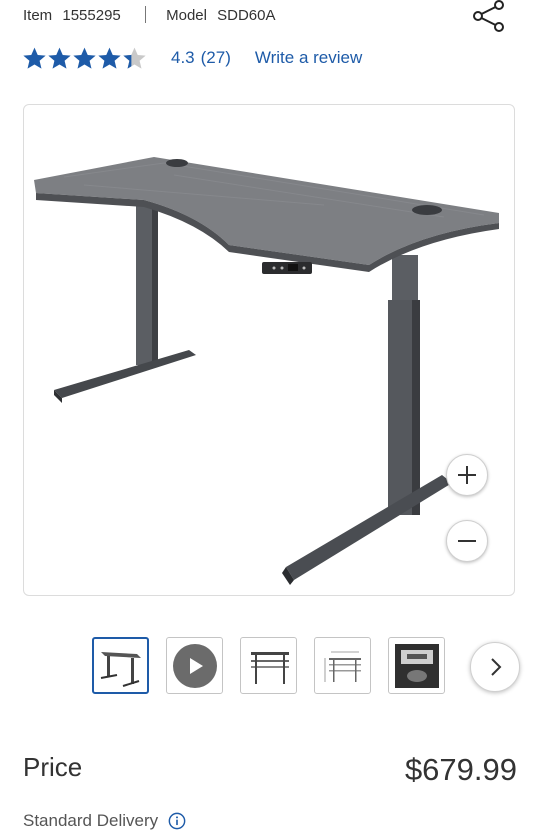  What do you see at coordinates (460, 769) in the screenshot?
I see `price-value: $679.99` at bounding box center [460, 769].